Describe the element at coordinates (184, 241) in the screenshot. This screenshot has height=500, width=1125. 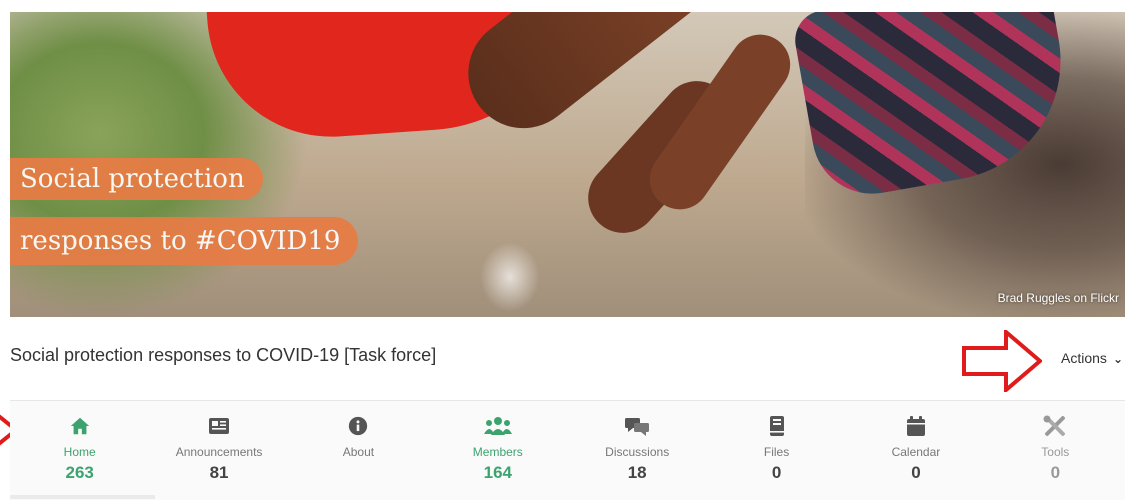
I see `banner-title-line2: responses to #COVID19` at that location.